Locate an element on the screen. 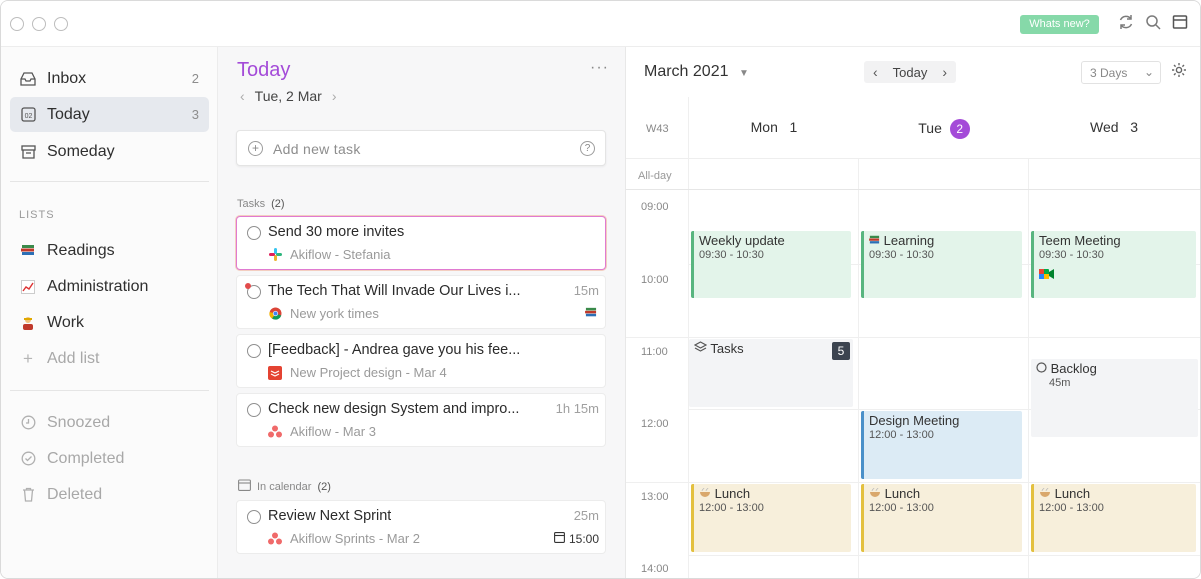 This screenshot has height=579, width=1201. event-lunch-tue: Lunch 12:00 - 13:00 is located at coordinates (941, 518).